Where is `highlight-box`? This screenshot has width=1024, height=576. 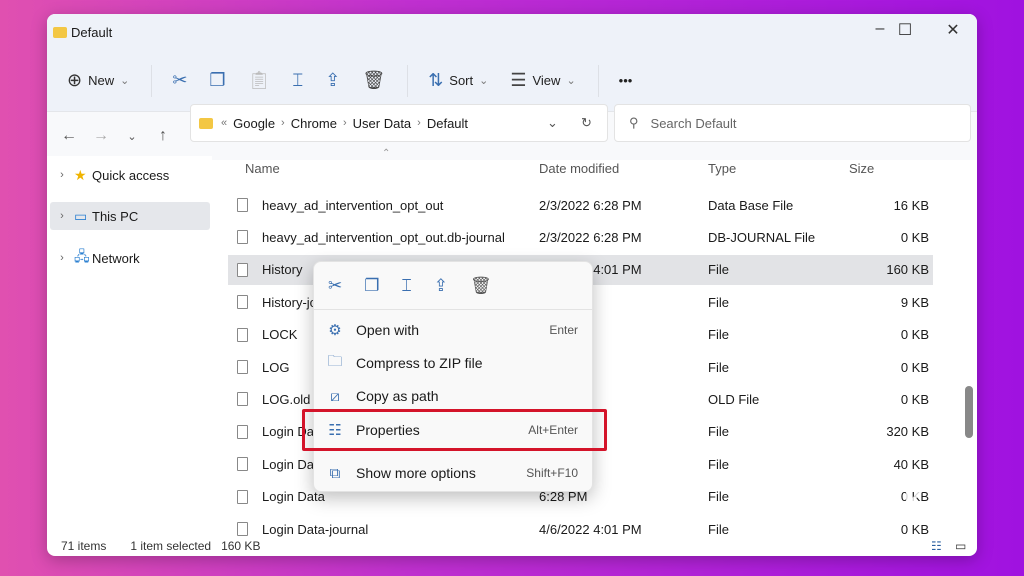
highlight-box is located at coordinates (454, 430).